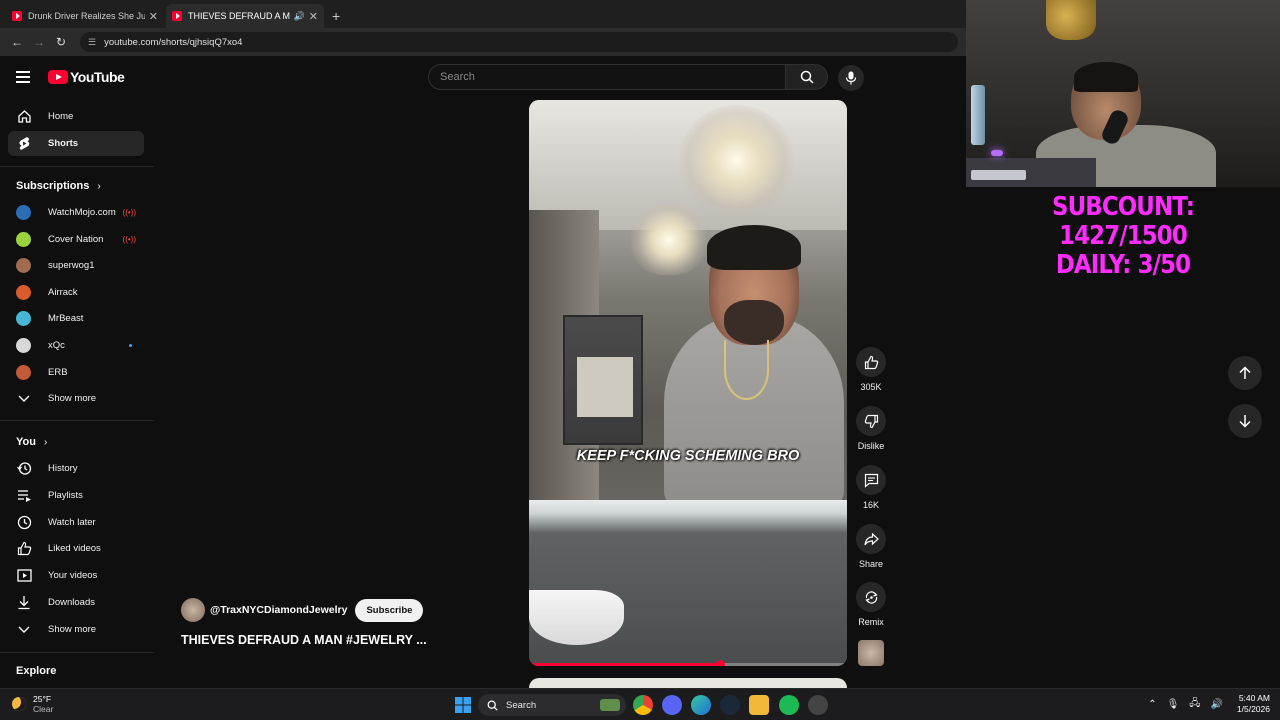 This screenshot has height=720, width=1280. Describe the element at coordinates (807, 77) in the screenshot. I see `search-button` at that location.